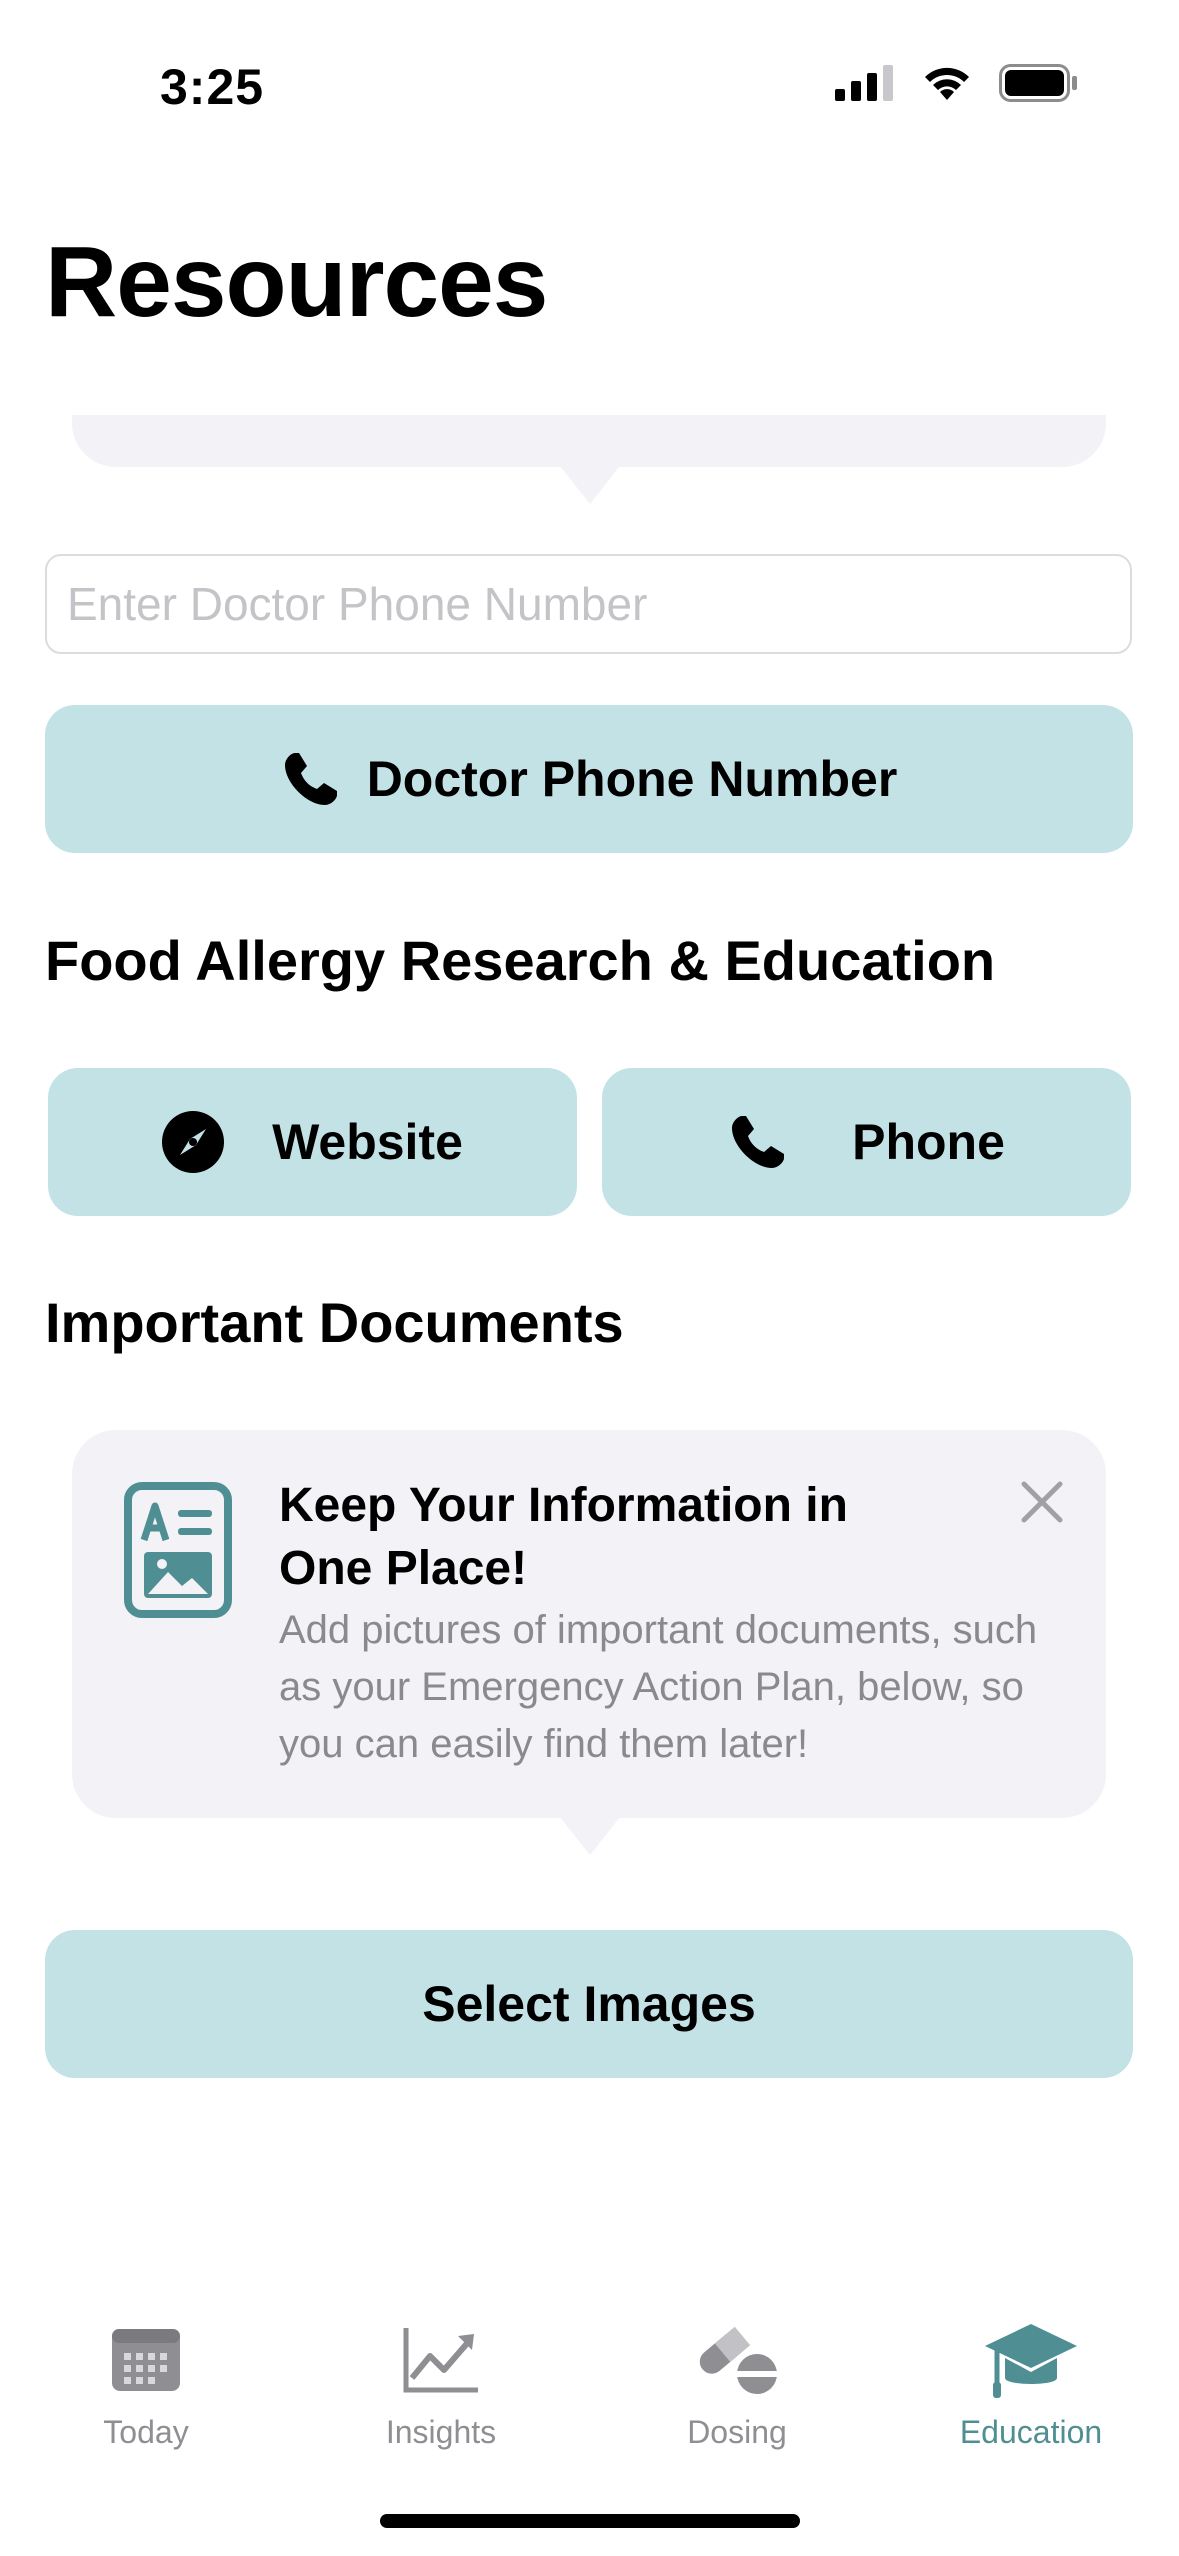 The width and height of the screenshot is (1179, 2556). What do you see at coordinates (441, 2432) in the screenshot?
I see `tab-insights-label: Insights` at bounding box center [441, 2432].